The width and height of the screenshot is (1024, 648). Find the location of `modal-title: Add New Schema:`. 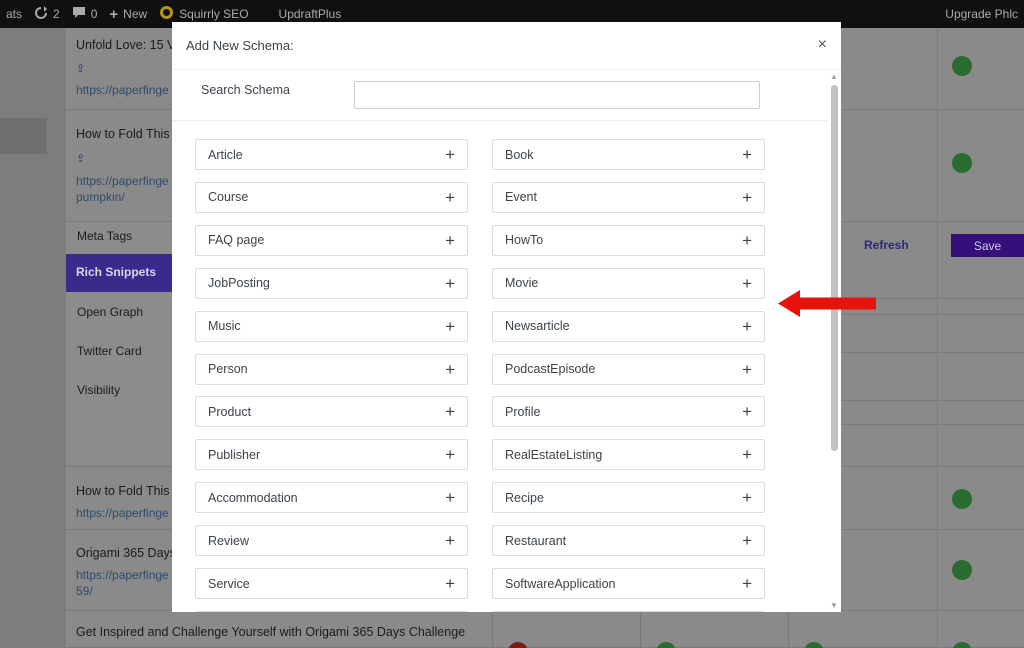

modal-title: Add New Schema: is located at coordinates (240, 45).